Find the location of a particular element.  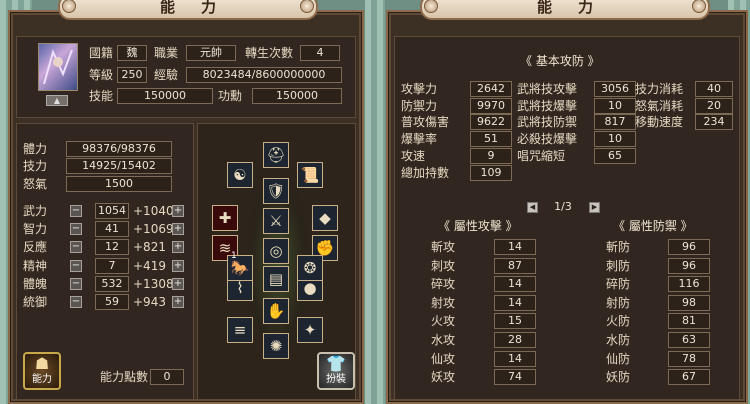

exp-value: 8023484/8600000000 is located at coordinates (264, 75).